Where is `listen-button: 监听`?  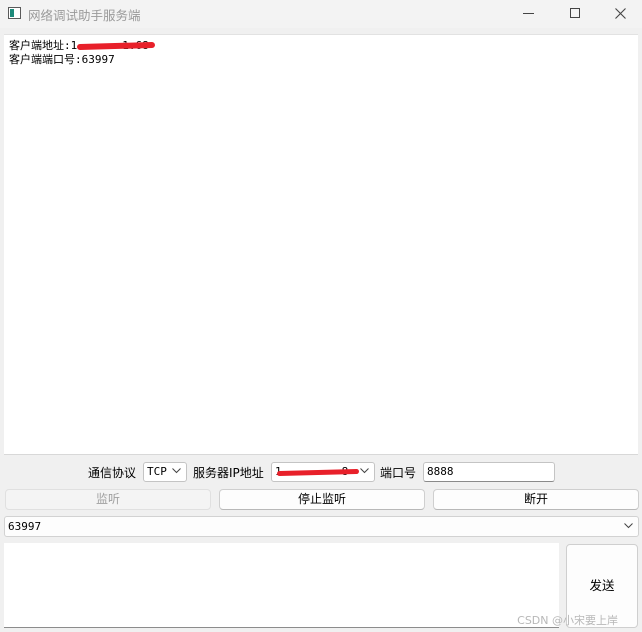 listen-button: 监听 is located at coordinates (108, 499).